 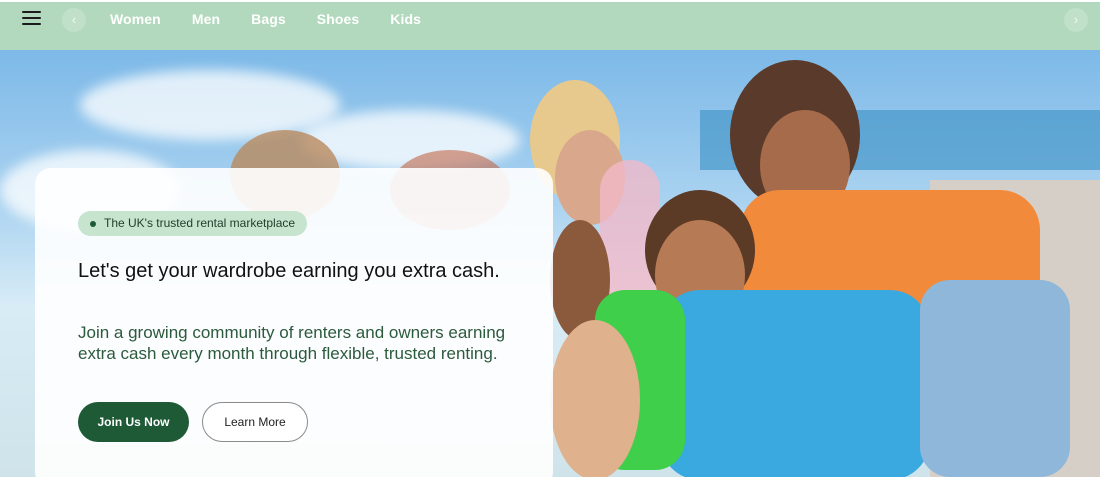 What do you see at coordinates (268, 19) in the screenshot?
I see `nav-item-bags: Bags` at bounding box center [268, 19].